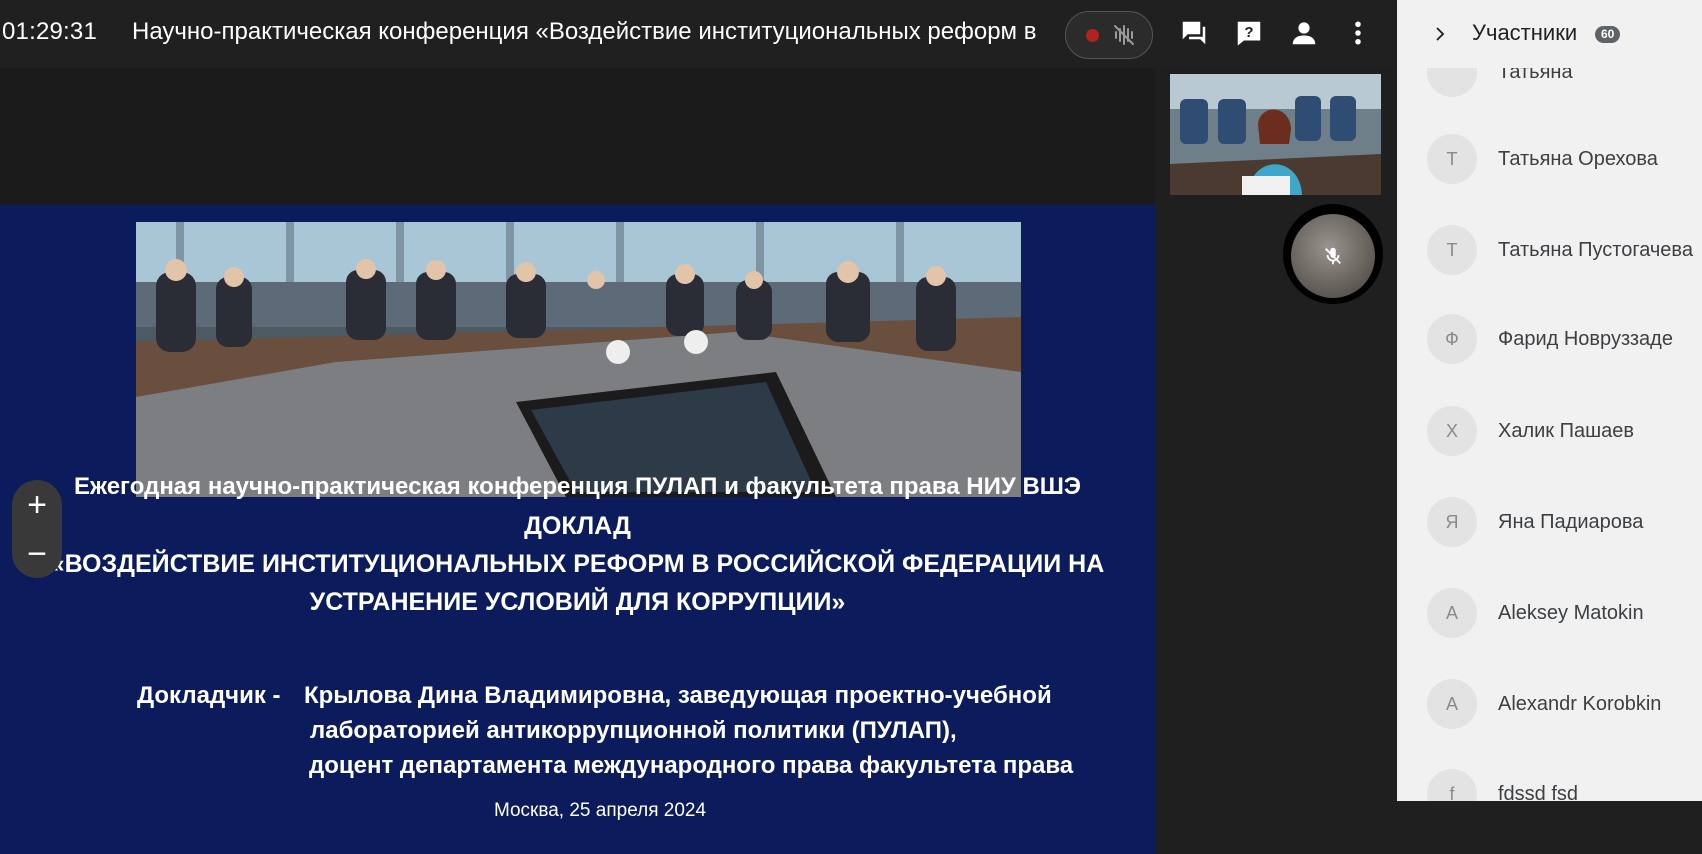 Image resolution: width=1702 pixels, height=854 pixels. I want to click on participant-name: Alexandr Korobkin, so click(1580, 704).